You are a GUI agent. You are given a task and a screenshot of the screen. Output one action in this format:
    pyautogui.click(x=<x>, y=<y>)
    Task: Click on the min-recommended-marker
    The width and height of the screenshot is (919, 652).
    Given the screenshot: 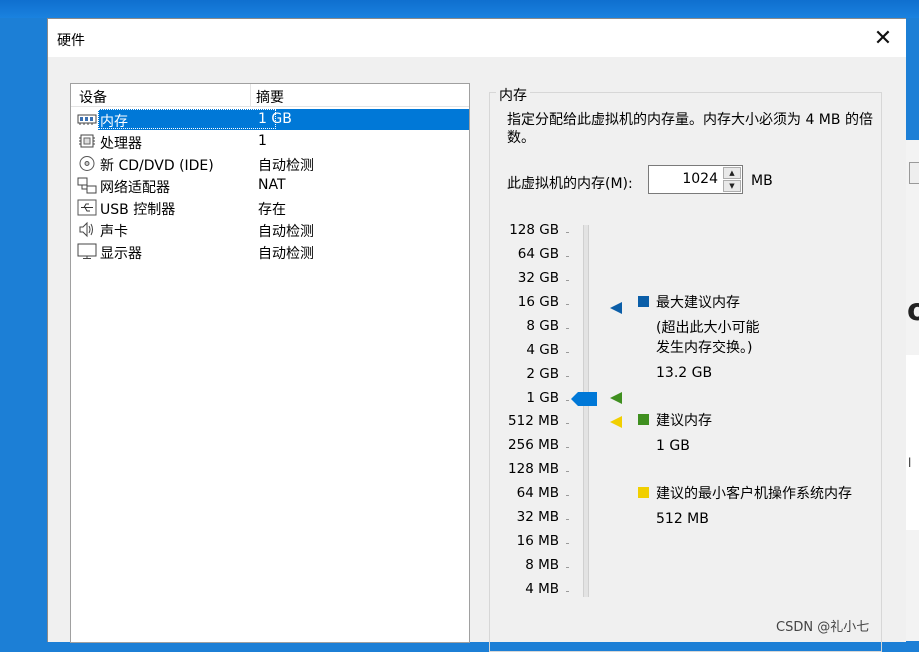 What is the action you would take?
    pyautogui.click(x=616, y=422)
    